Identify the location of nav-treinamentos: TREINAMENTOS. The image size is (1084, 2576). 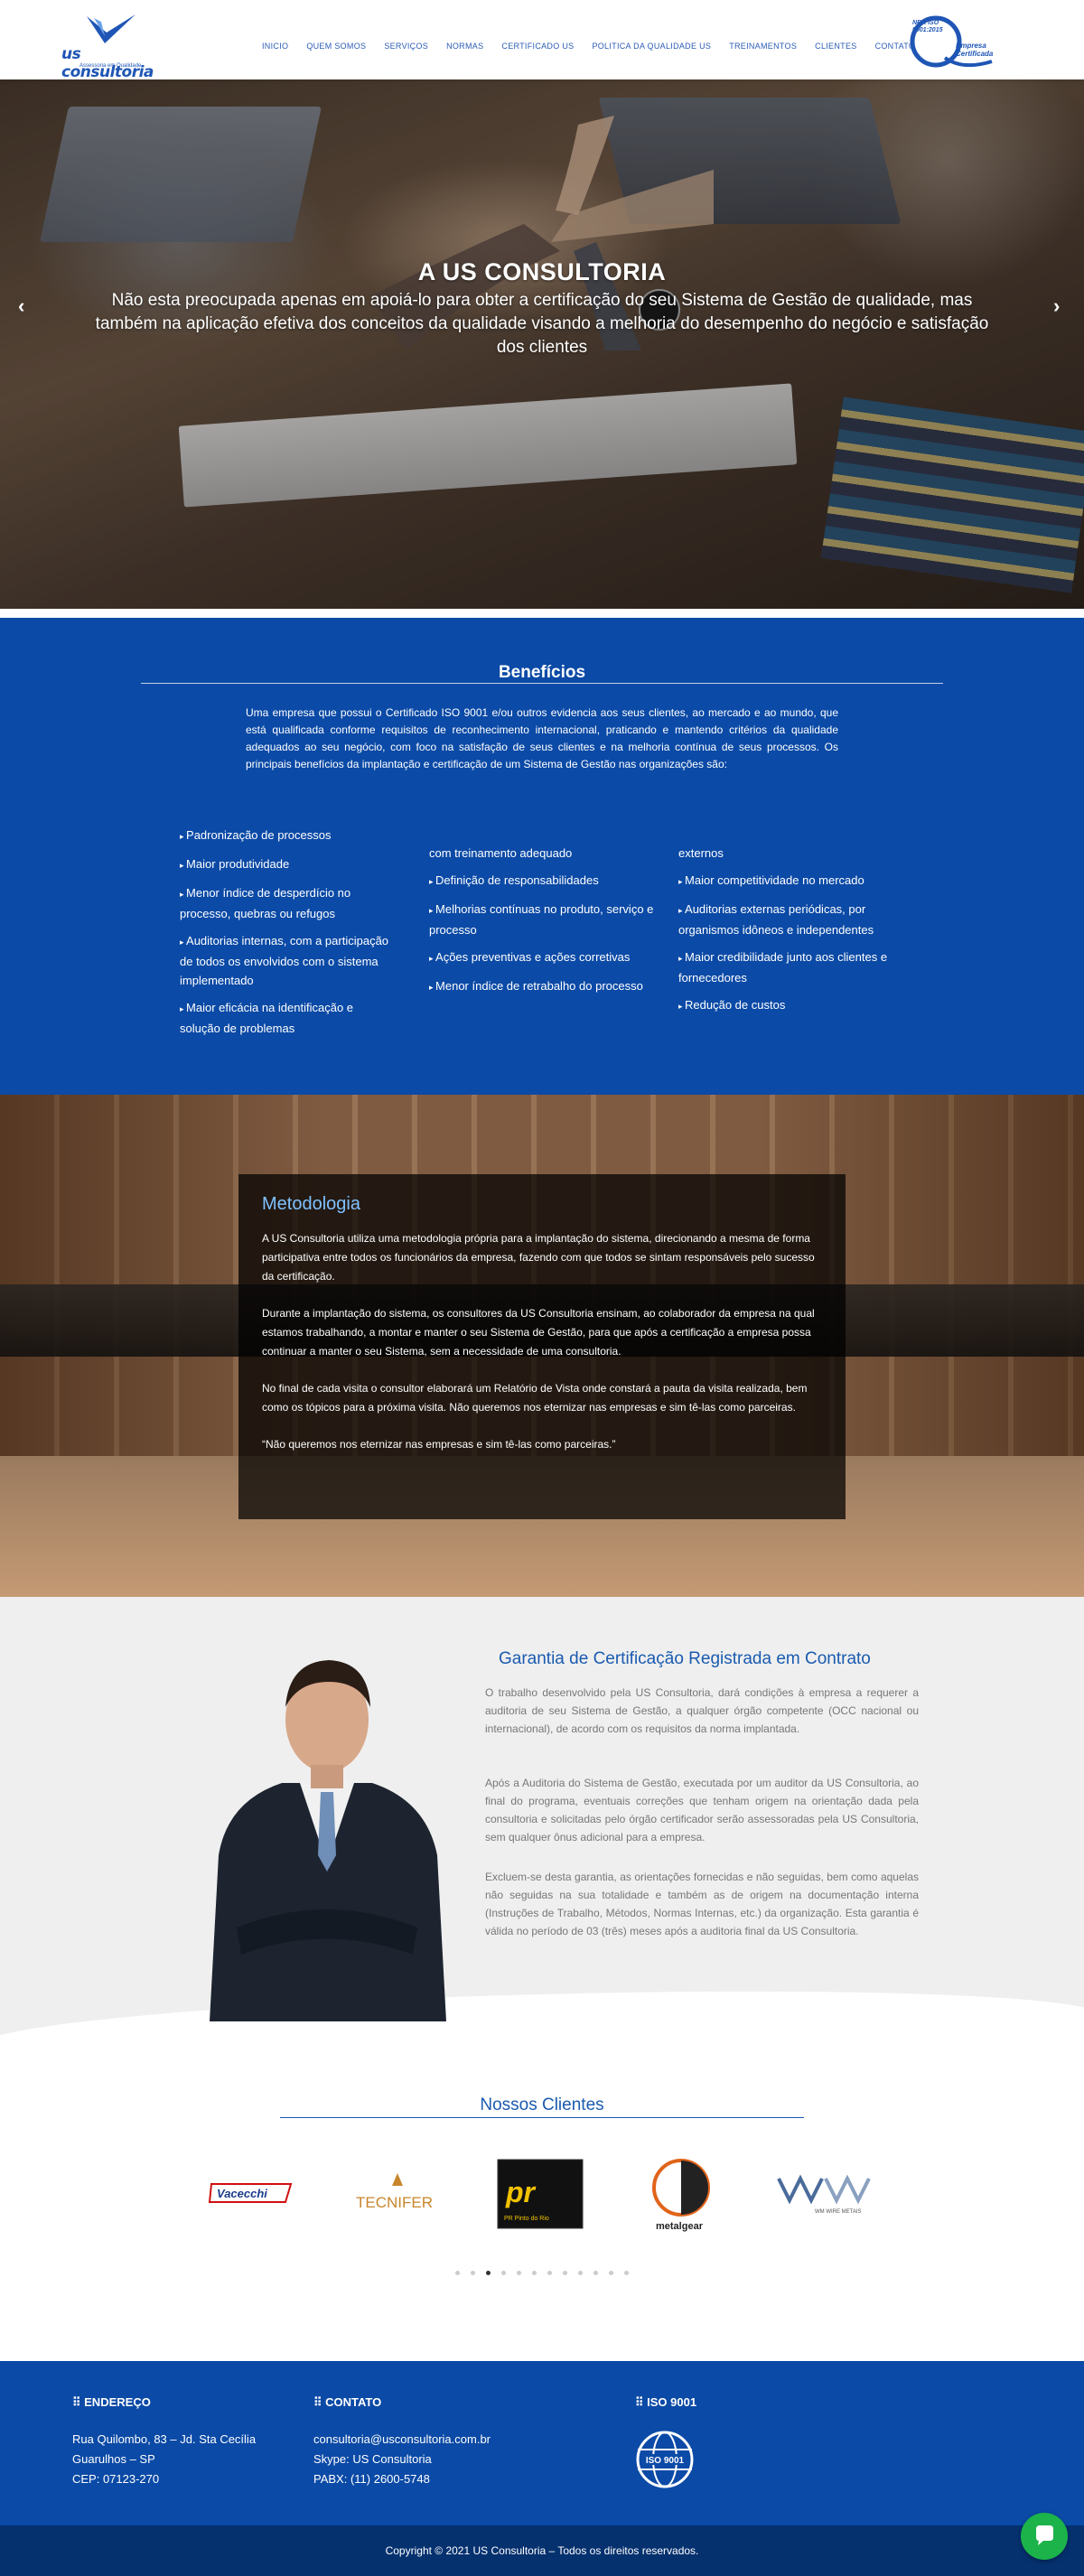
(763, 46).